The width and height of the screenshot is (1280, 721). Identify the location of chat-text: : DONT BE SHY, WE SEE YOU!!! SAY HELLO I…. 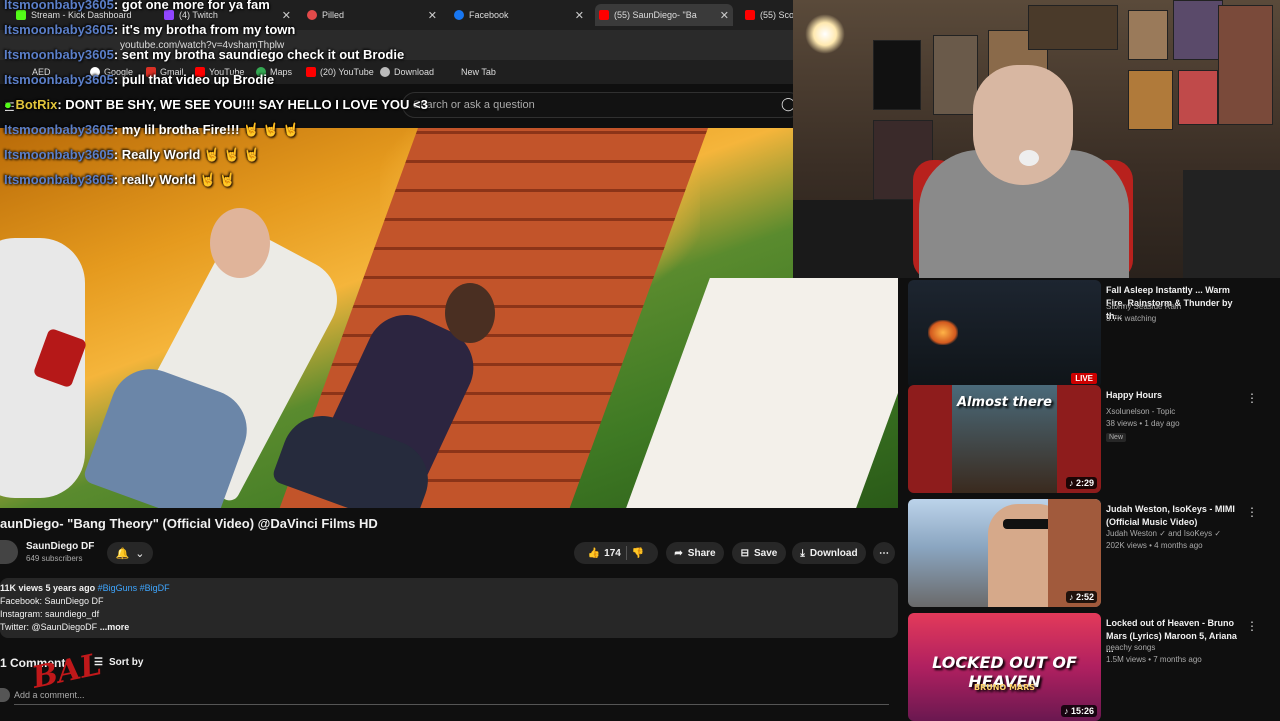
(242, 104).